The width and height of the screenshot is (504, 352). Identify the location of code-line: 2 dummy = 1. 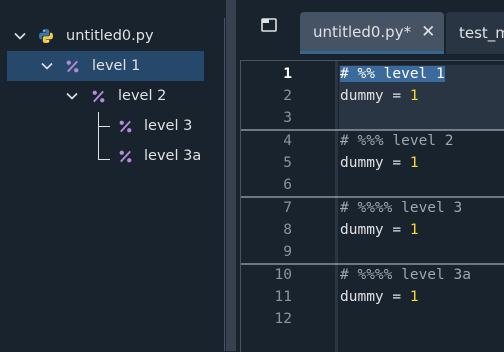
(372, 98).